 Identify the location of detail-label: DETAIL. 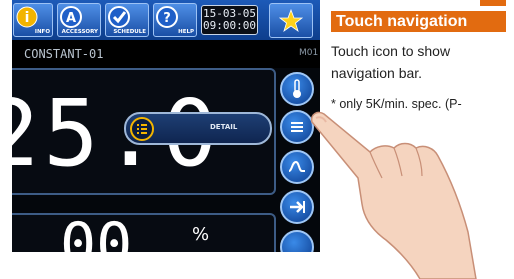
(224, 127).